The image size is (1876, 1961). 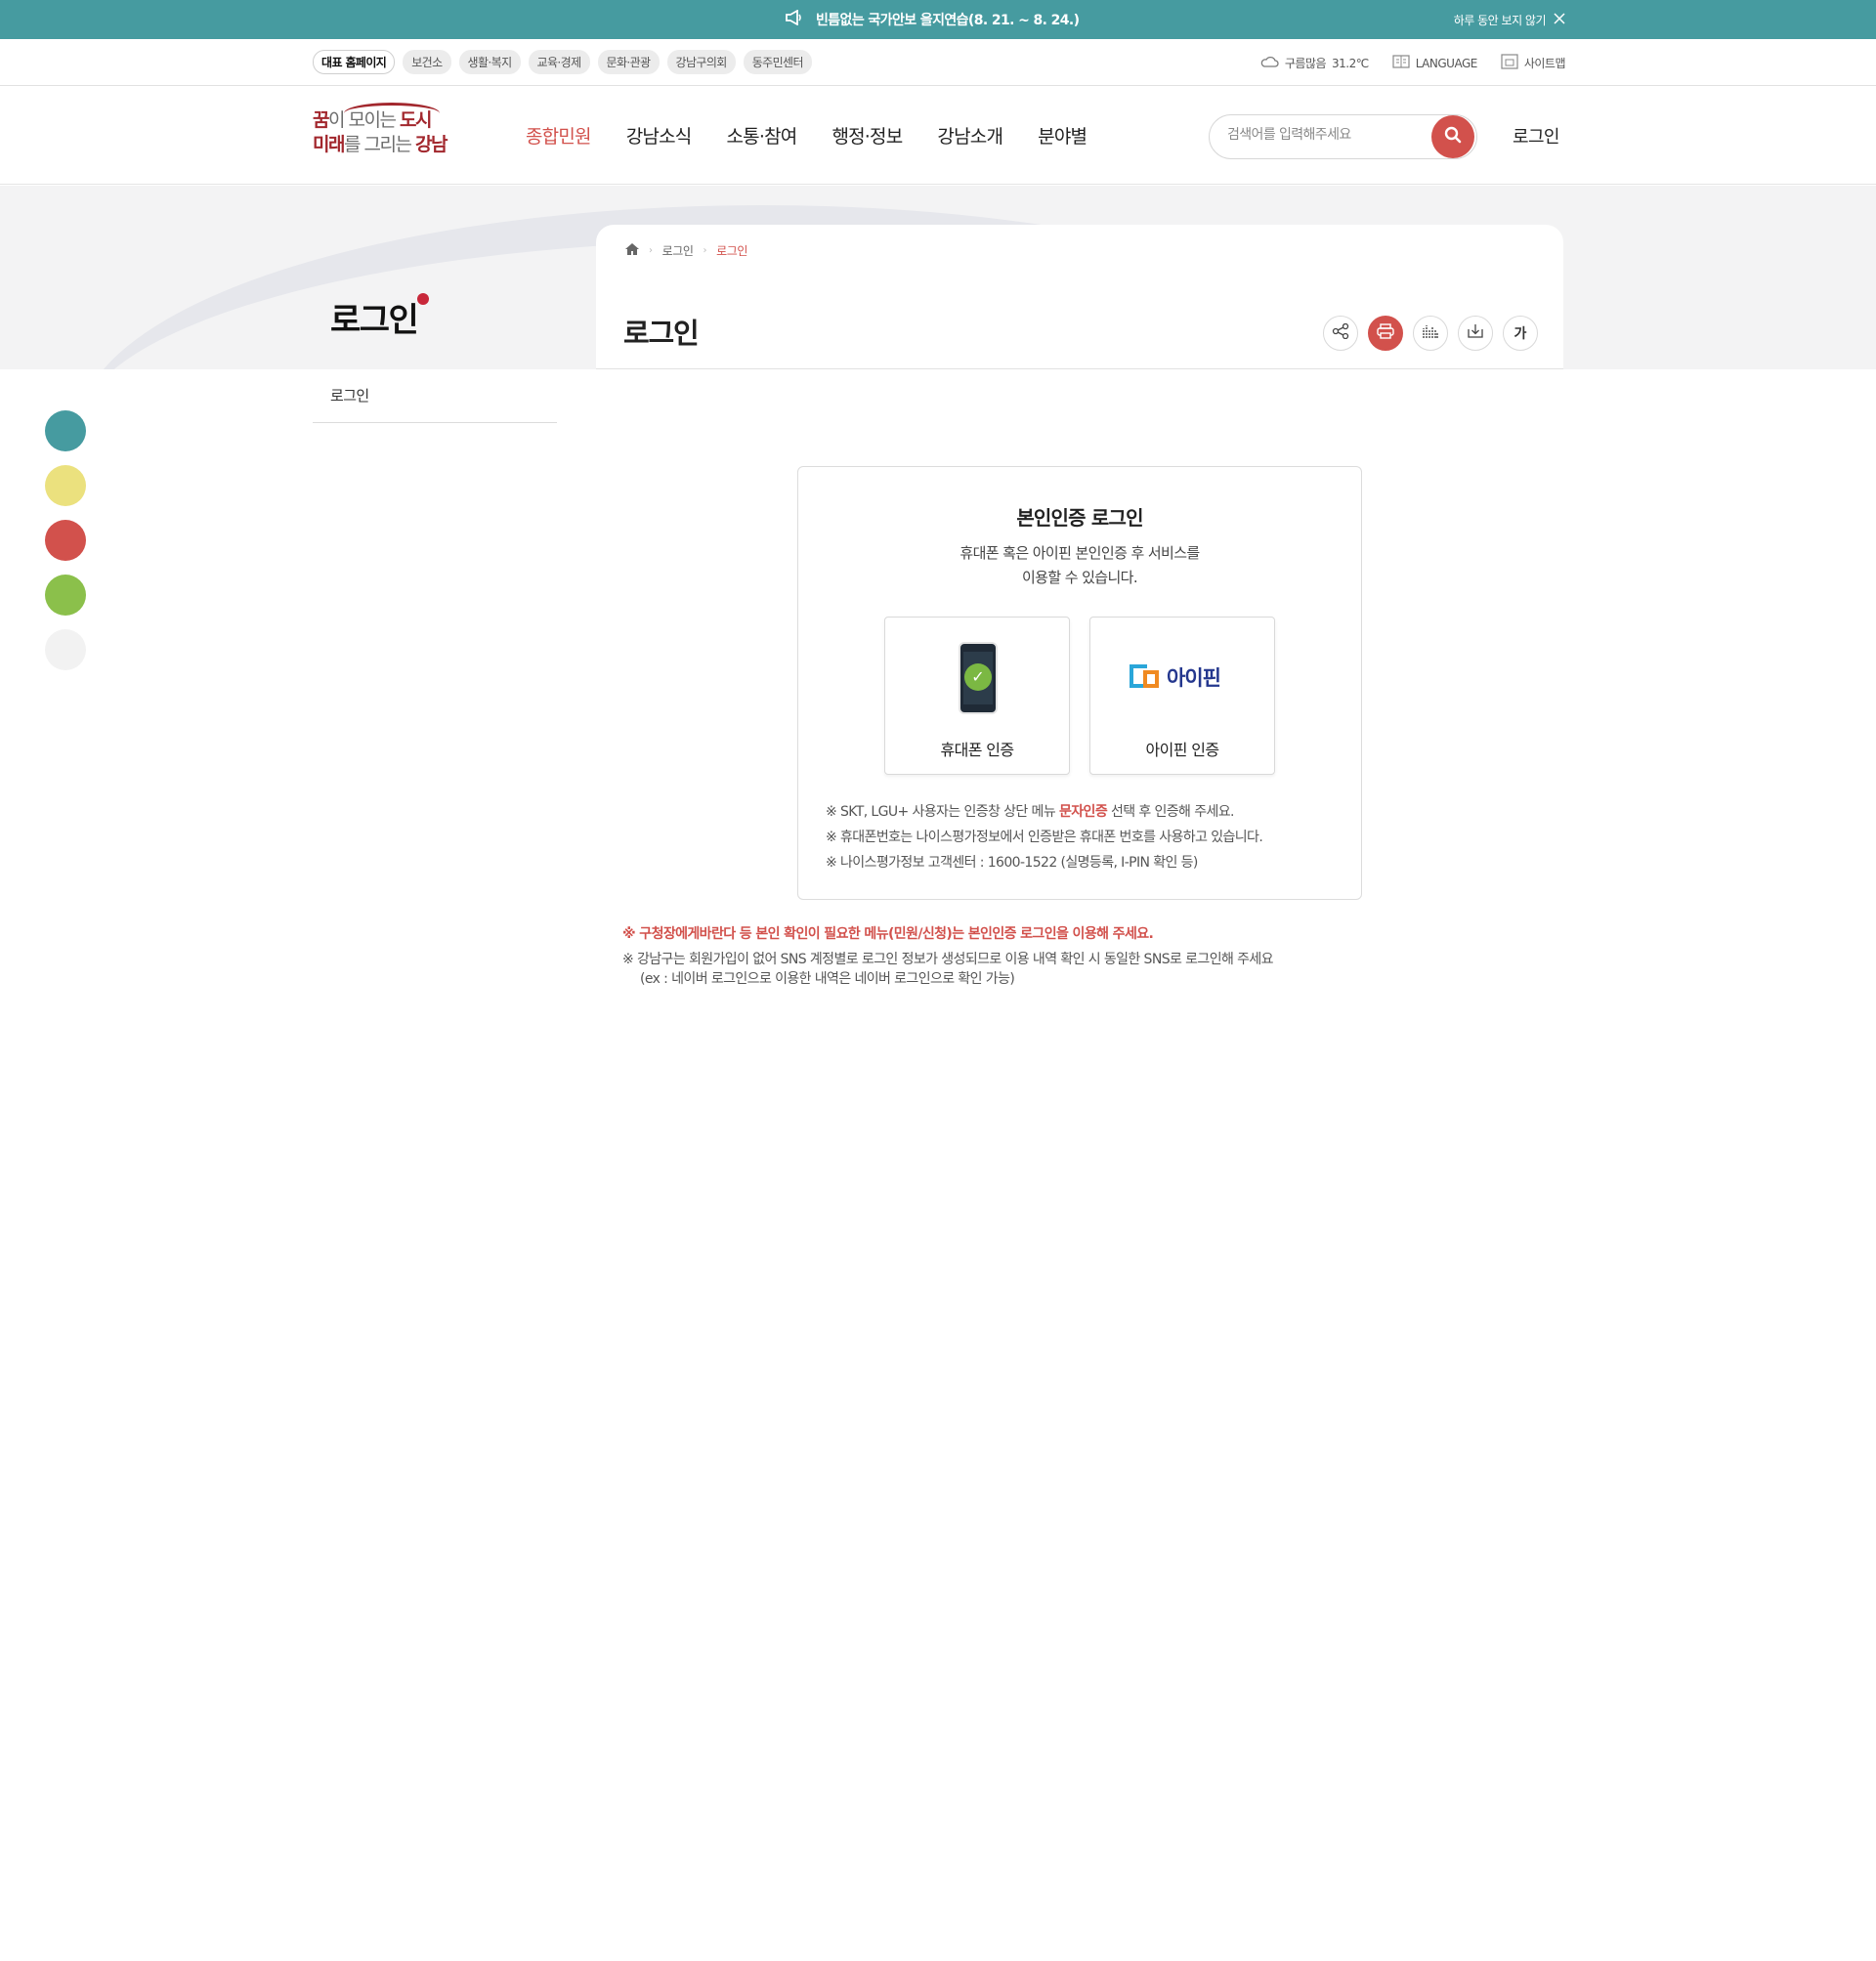 I want to click on side-title-text: 로그인, so click(x=374, y=321).